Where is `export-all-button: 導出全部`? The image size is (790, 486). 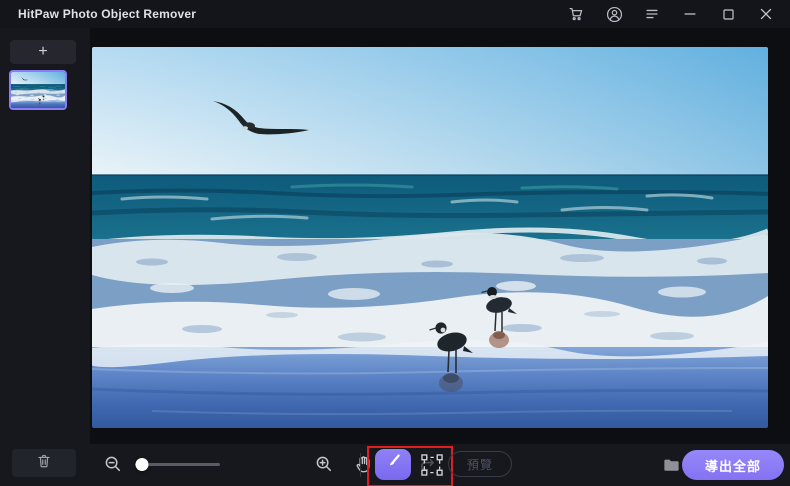 export-all-button: 導出全部 is located at coordinates (733, 465).